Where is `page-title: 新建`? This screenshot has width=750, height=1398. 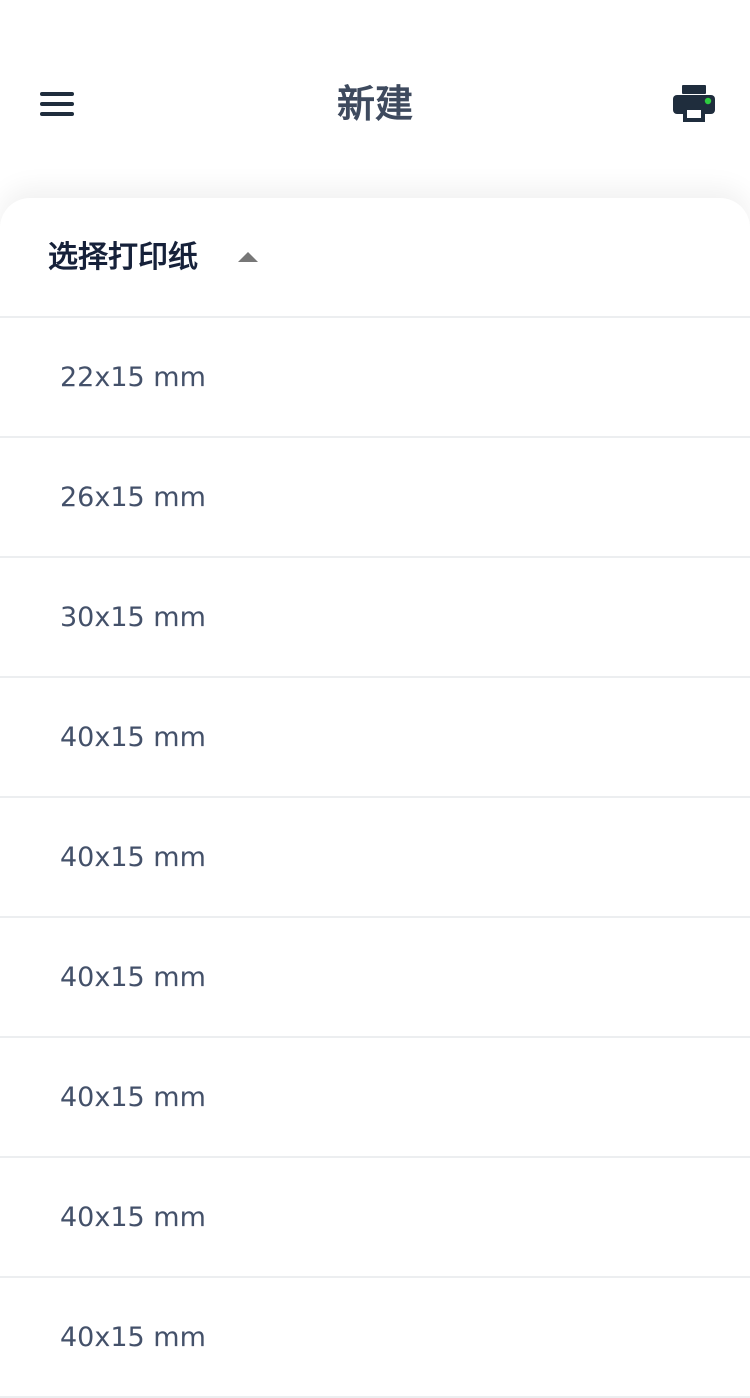
page-title: 新建 is located at coordinates (374, 104).